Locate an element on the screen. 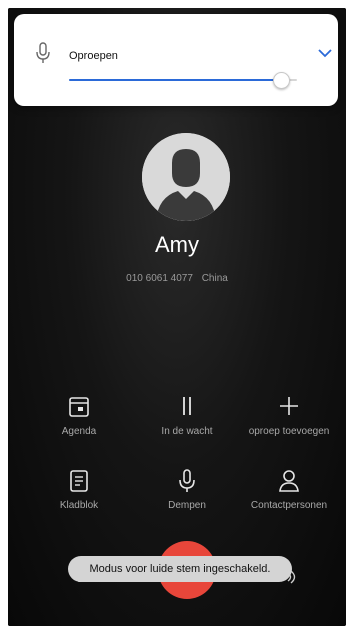  volume-panel: Oproepen is located at coordinates (176, 60).